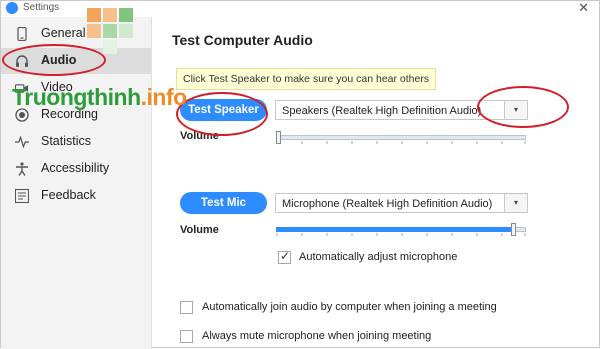 This screenshot has width=600, height=349. Describe the element at coordinates (12, 8) in the screenshot. I see `zoom-app-icon` at that location.